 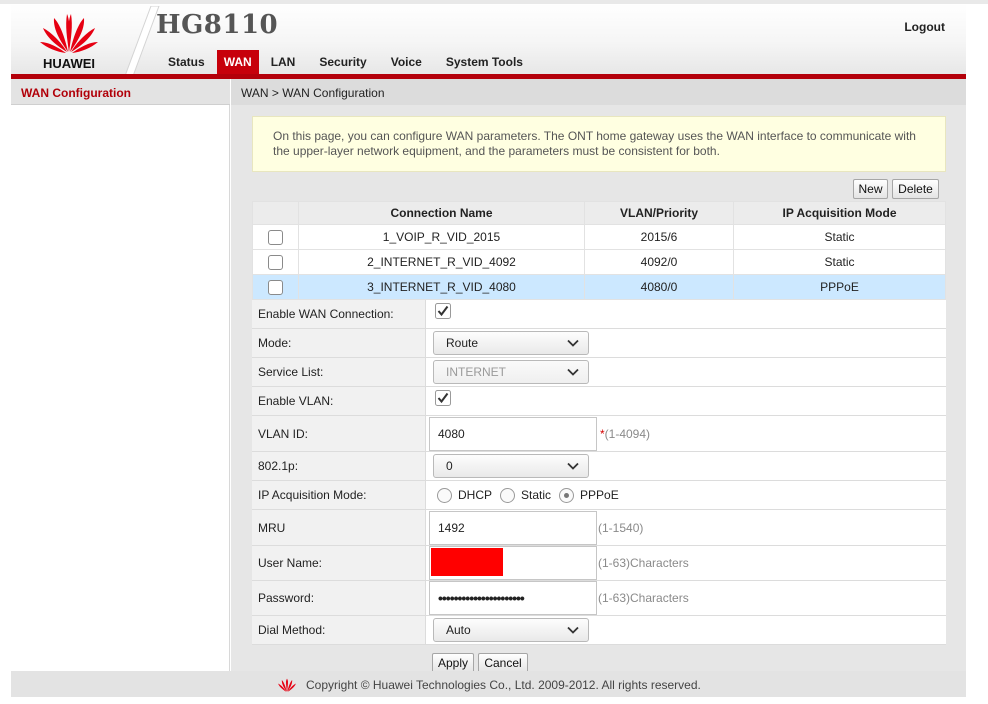 I want to click on tab-lan: LAN, so click(x=283, y=63).